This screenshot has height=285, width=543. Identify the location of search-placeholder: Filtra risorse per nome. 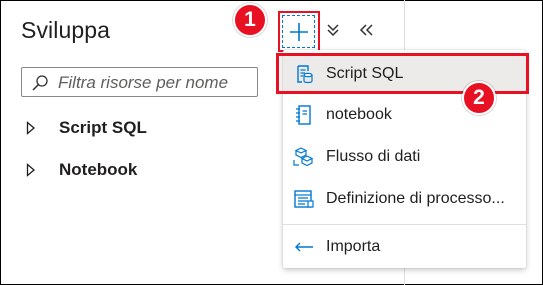
(143, 82).